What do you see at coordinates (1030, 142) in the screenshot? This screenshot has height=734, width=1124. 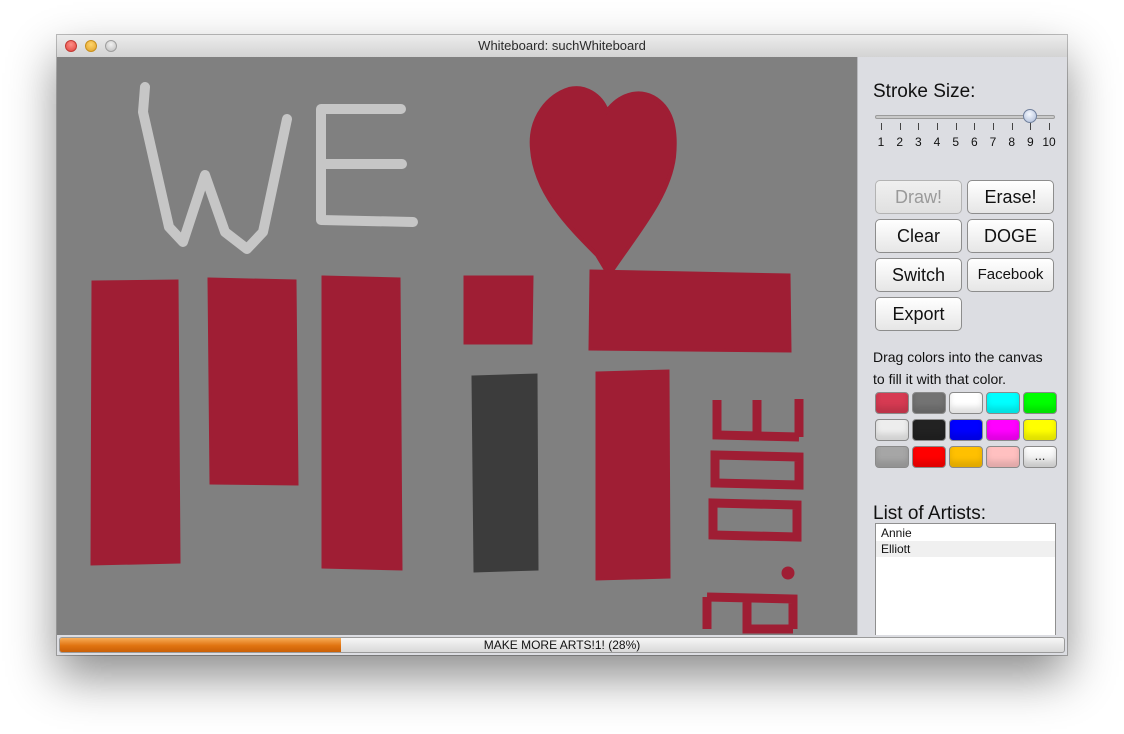 I see `slider-tick-label: 9` at bounding box center [1030, 142].